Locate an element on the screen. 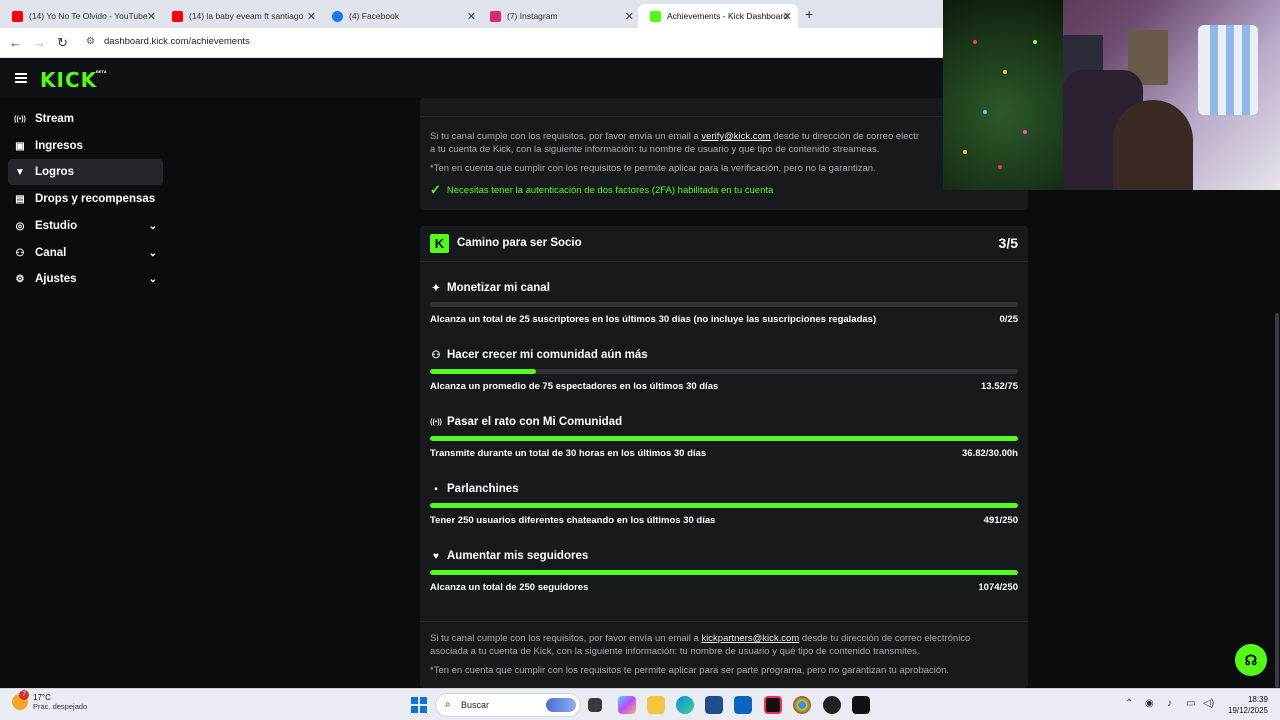 The width and height of the screenshot is (1280, 720). sidebar-item-logros: ▼ Logros is located at coordinates (85, 172).